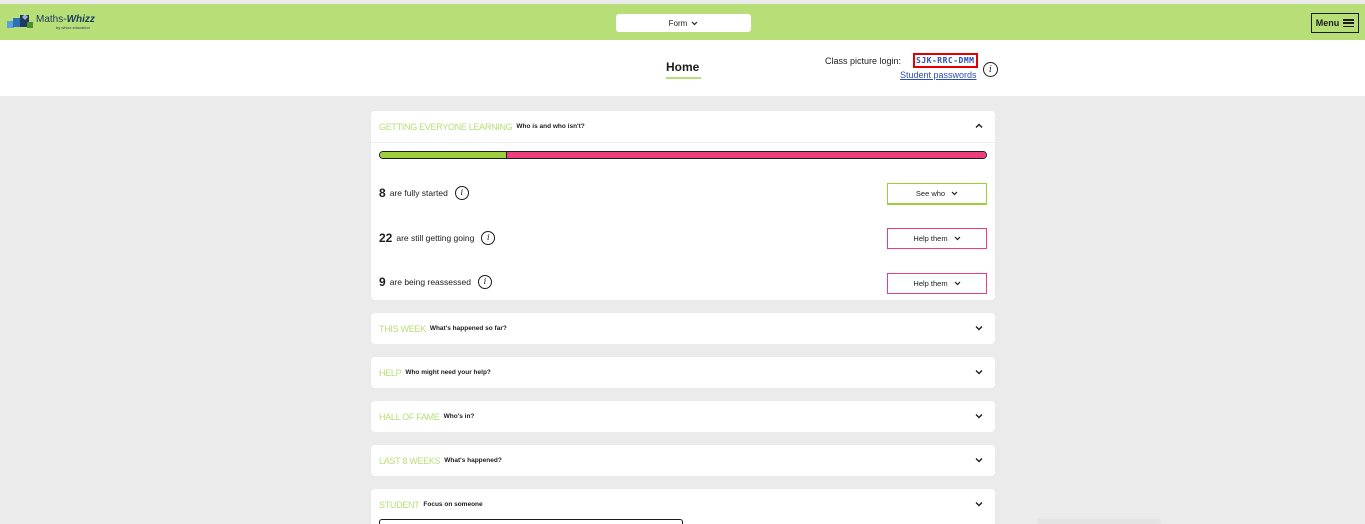 This screenshot has width=1365, height=524. Describe the element at coordinates (683, 142) in the screenshot. I see `divider` at that location.